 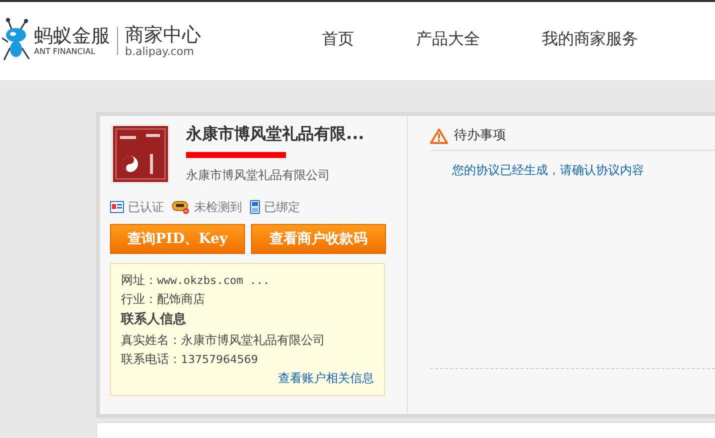 I want to click on contact-heading: 联系人信息, so click(x=154, y=319).